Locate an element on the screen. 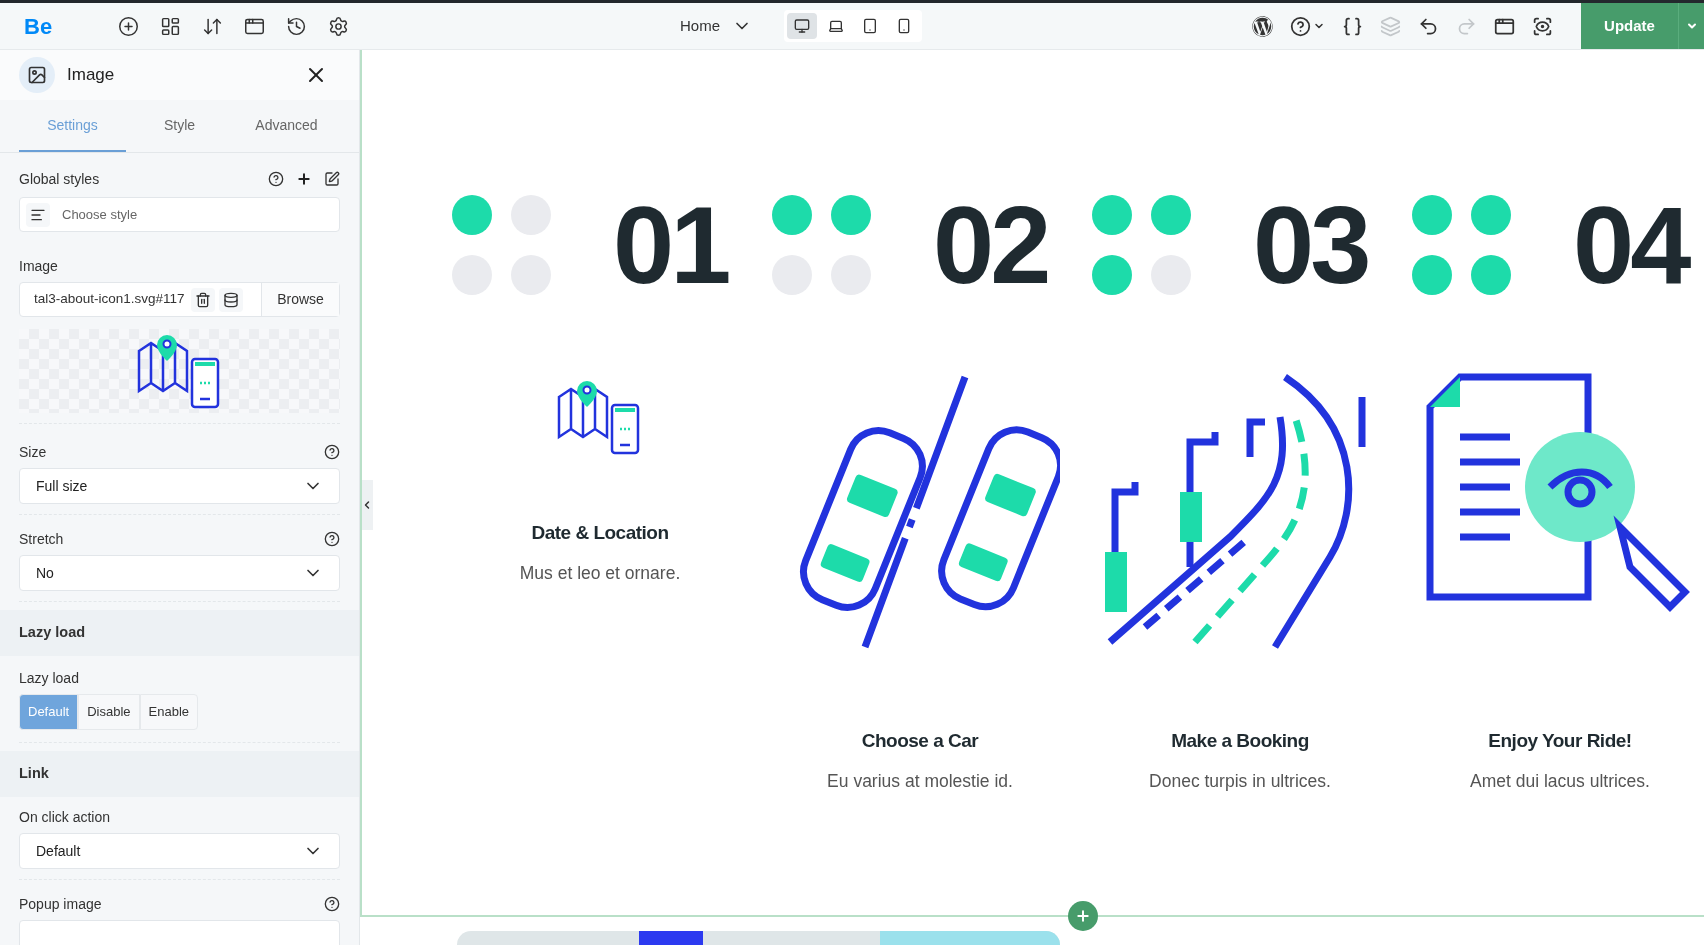 Image resolution: width=1704 pixels, height=945 pixels. panel-tab: Advanced is located at coordinates (286, 126).